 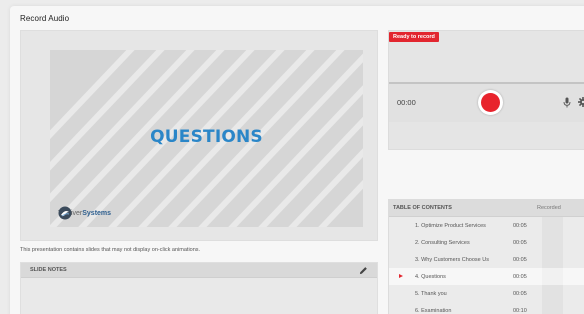 What do you see at coordinates (65, 213) in the screenshot?
I see `logo-mark-icon` at bounding box center [65, 213].